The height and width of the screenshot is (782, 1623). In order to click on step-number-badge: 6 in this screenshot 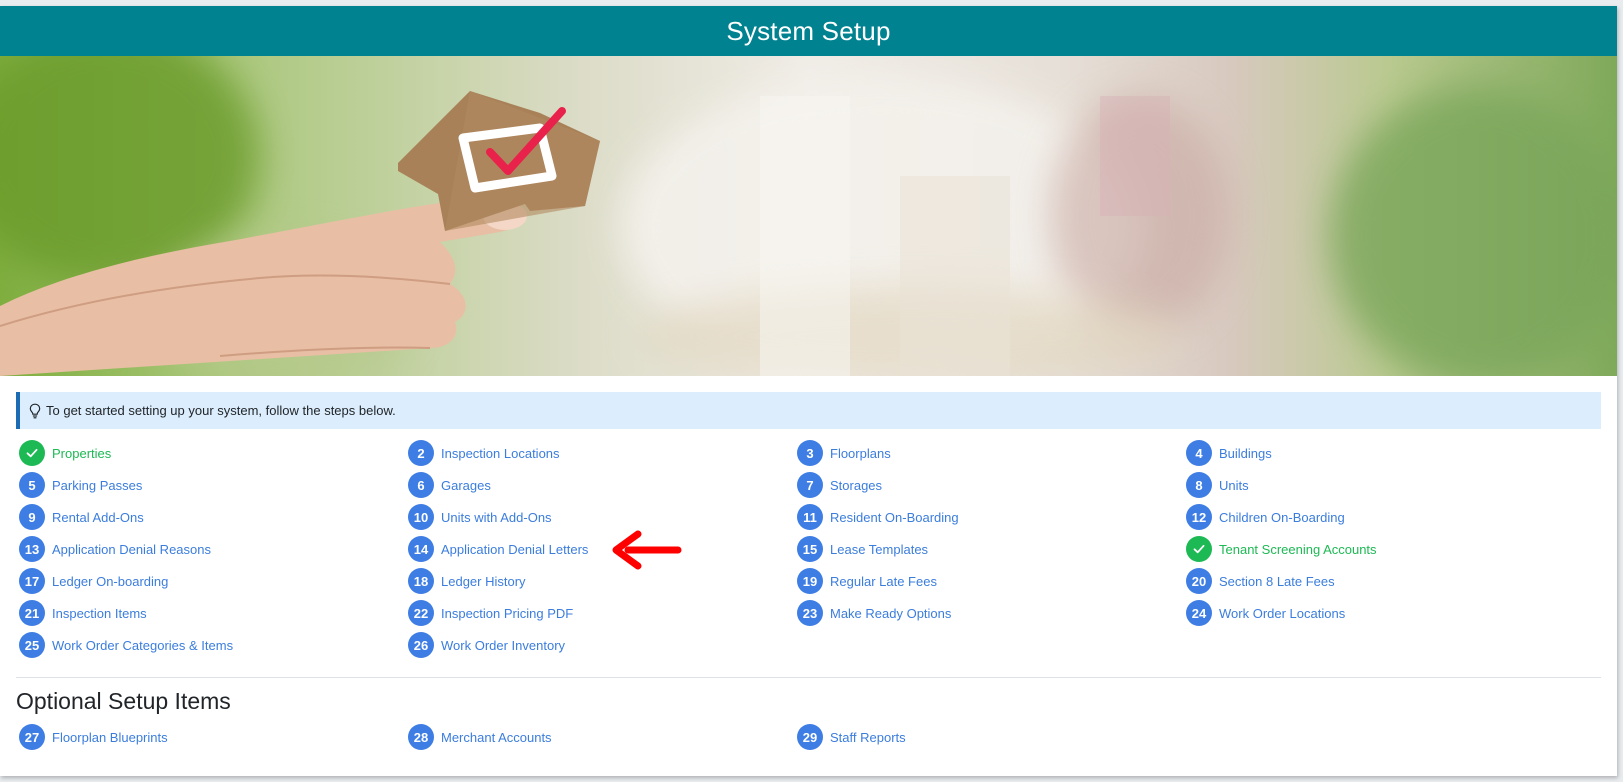, I will do `click(421, 485)`.